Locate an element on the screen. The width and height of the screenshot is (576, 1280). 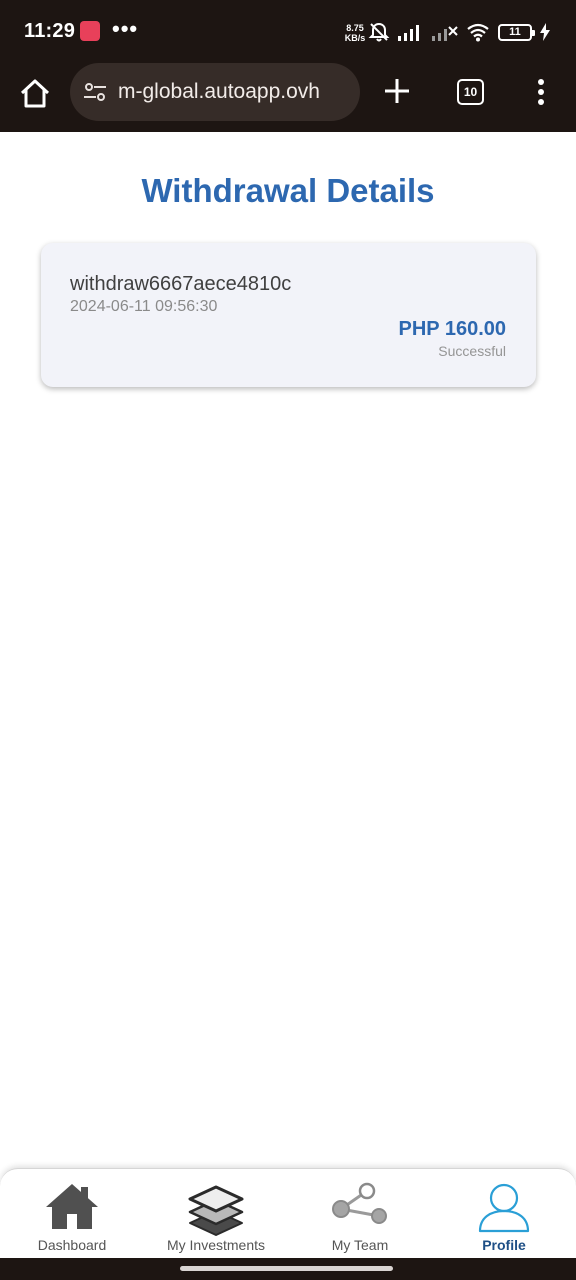
home-button is located at coordinates (35, 94).